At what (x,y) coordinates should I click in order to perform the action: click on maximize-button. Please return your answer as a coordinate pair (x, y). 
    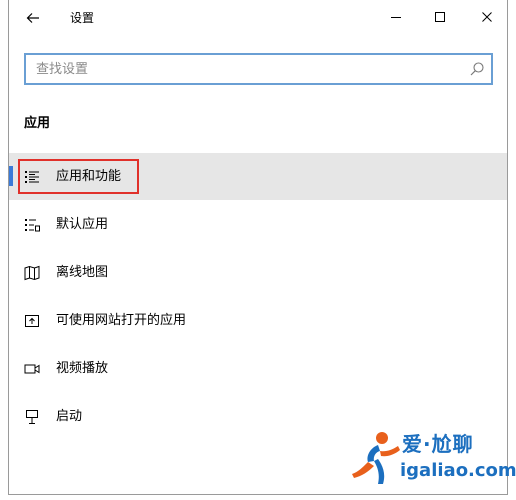
    Looking at the image, I should click on (440, 17).